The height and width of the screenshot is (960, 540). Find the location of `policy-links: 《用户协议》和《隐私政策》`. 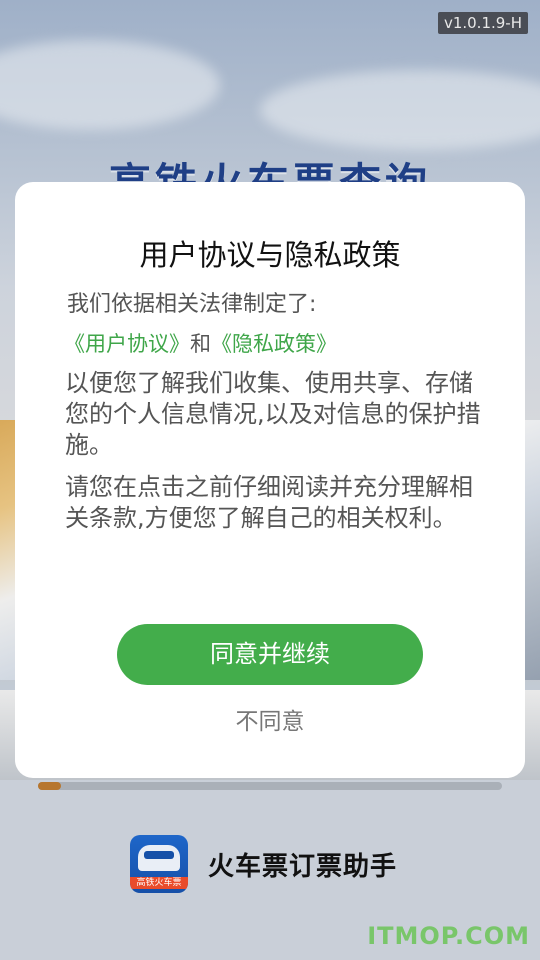

policy-links: 《用户协议》和《隐私政策》 is located at coordinates (200, 343).